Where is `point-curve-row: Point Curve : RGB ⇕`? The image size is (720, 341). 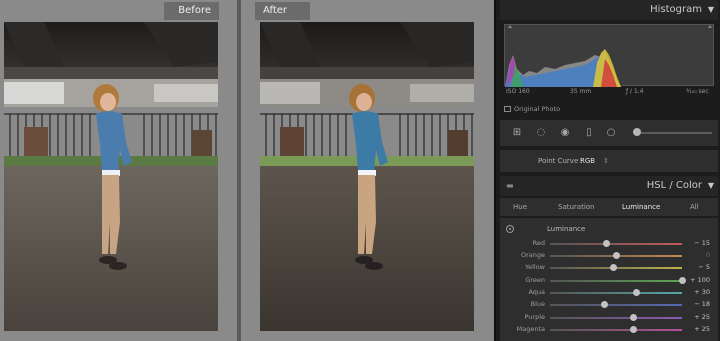
point-curve-row: Point Curve : RGB ⇕ is located at coordinates (609, 161).